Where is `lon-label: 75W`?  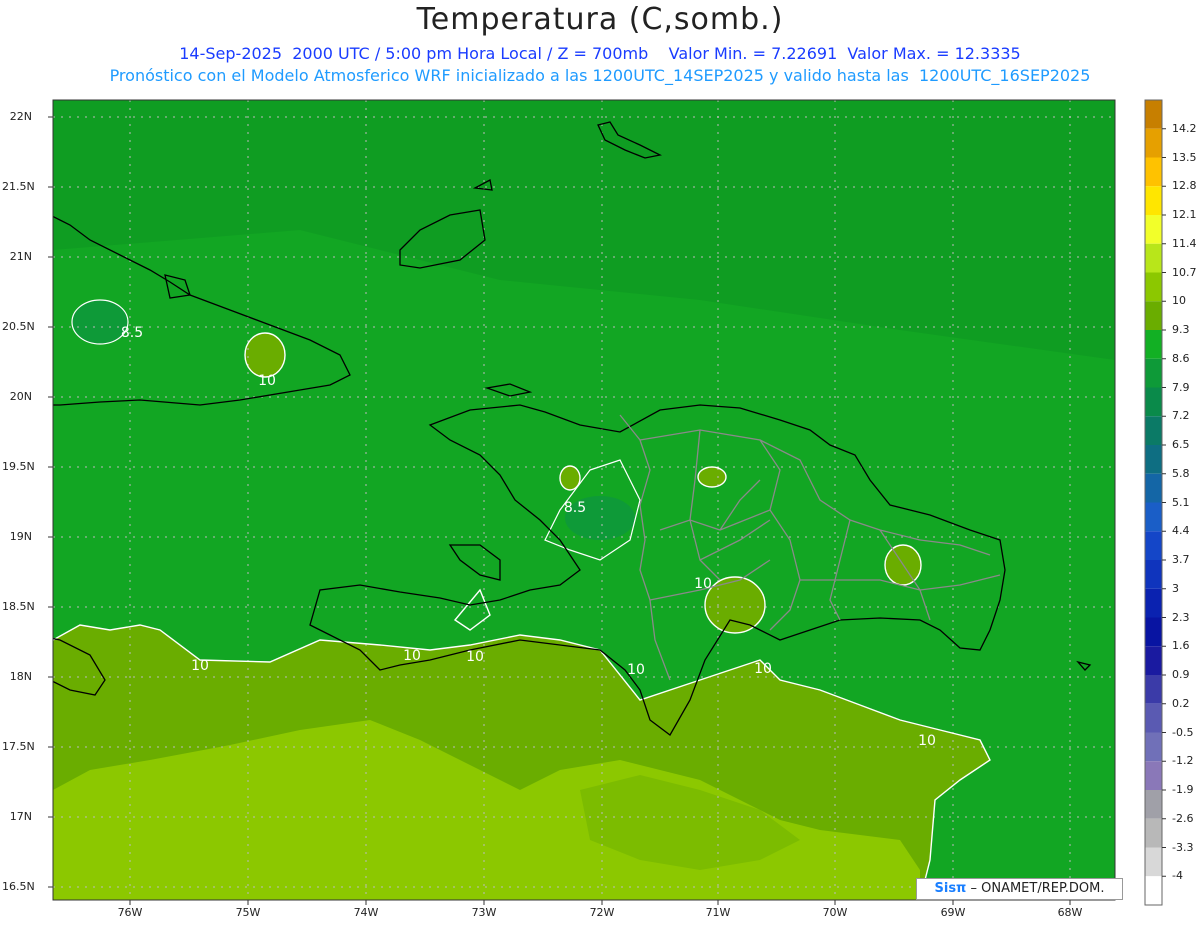 lon-label: 75W is located at coordinates (248, 912).